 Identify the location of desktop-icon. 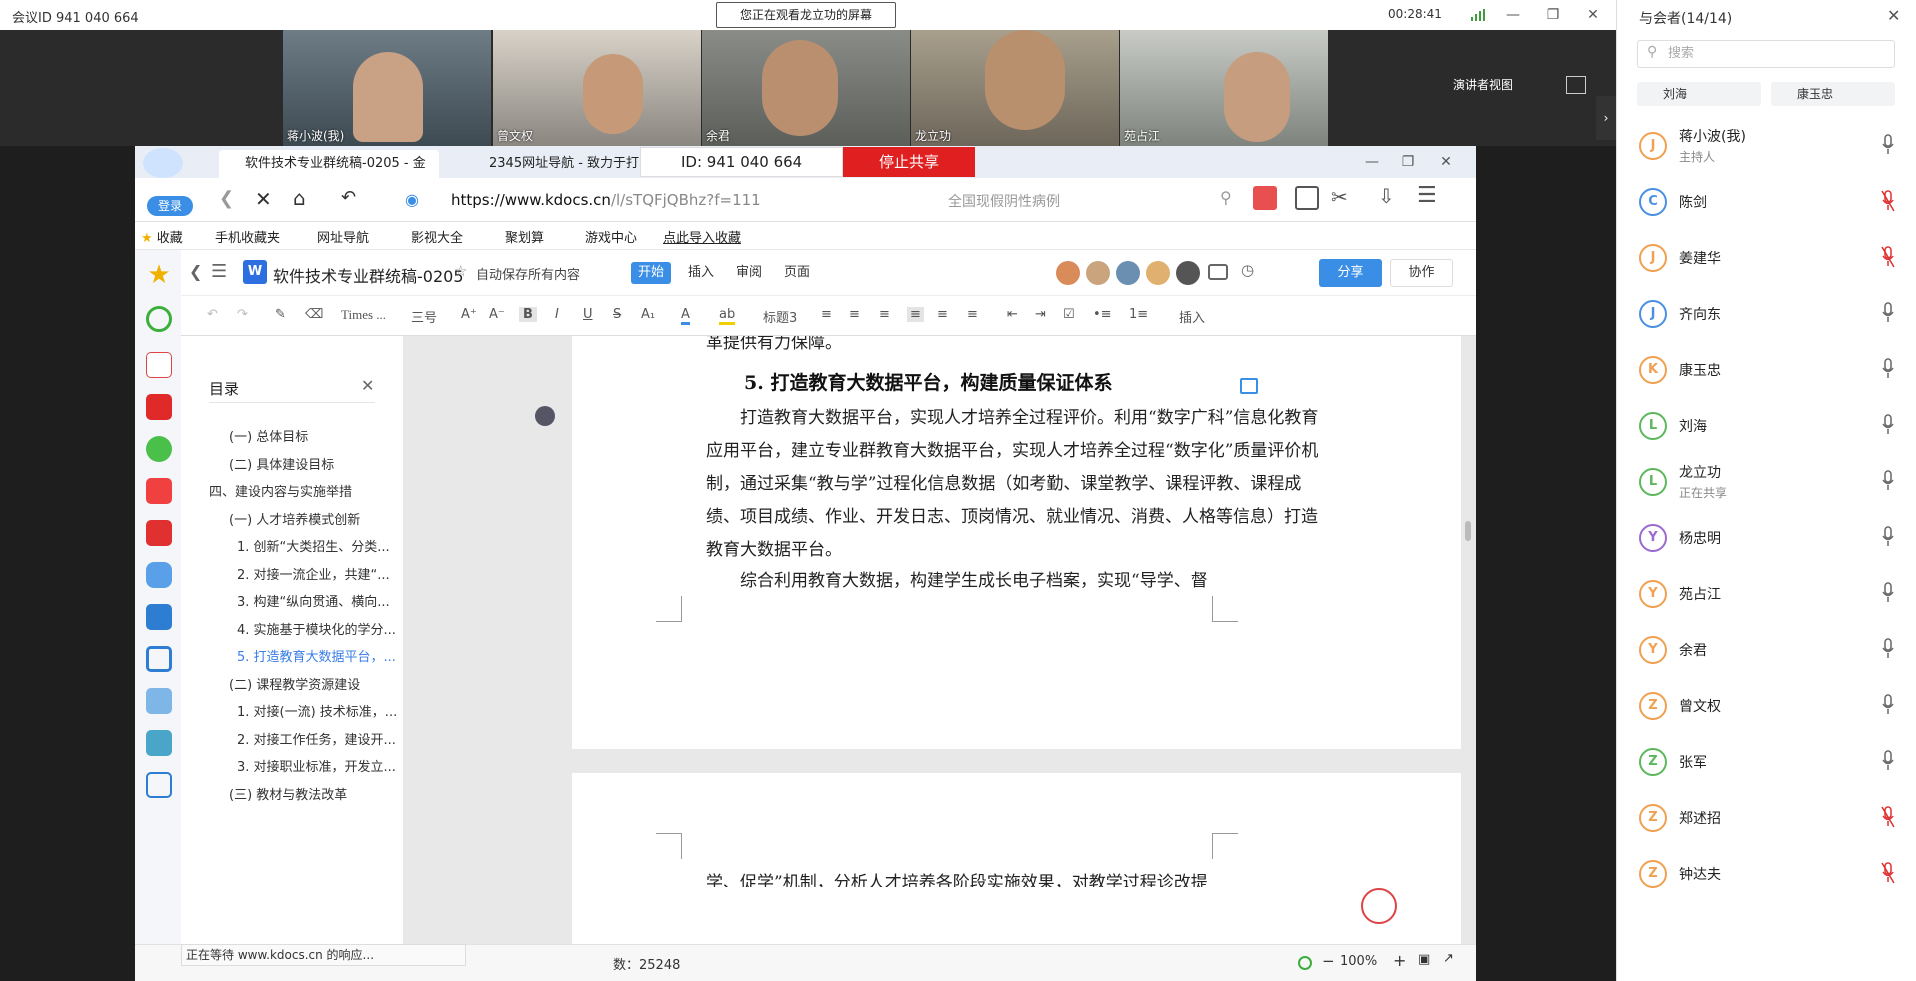
(159, 785).